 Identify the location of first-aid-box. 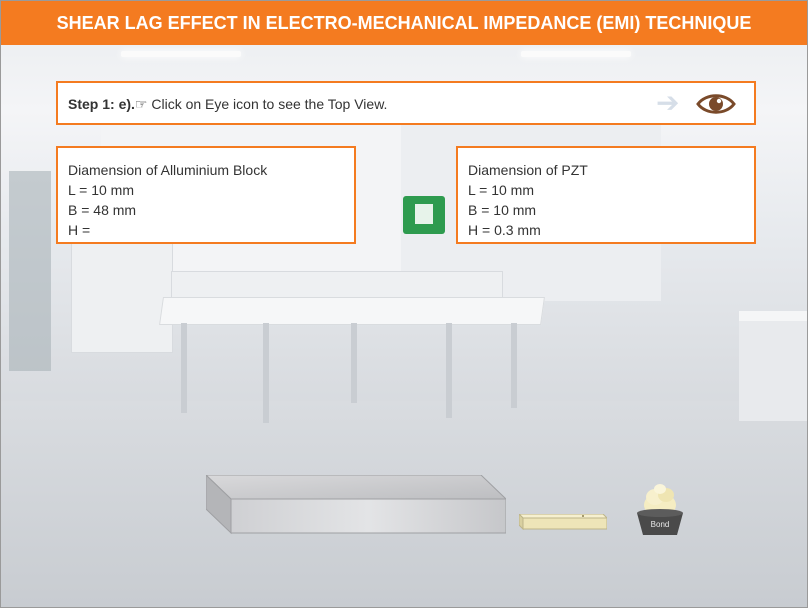
(424, 215).